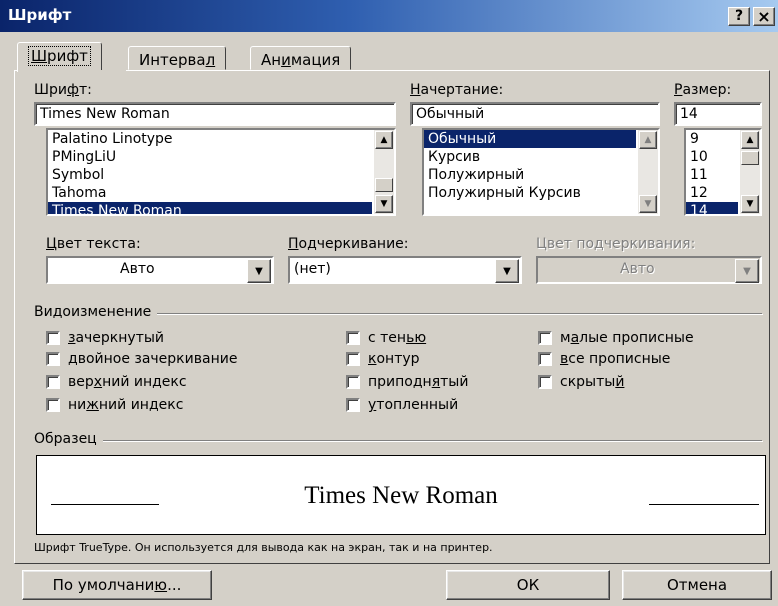 This screenshot has height=606, width=778. I want to click on tab-font: Шрифт, so click(59, 57).